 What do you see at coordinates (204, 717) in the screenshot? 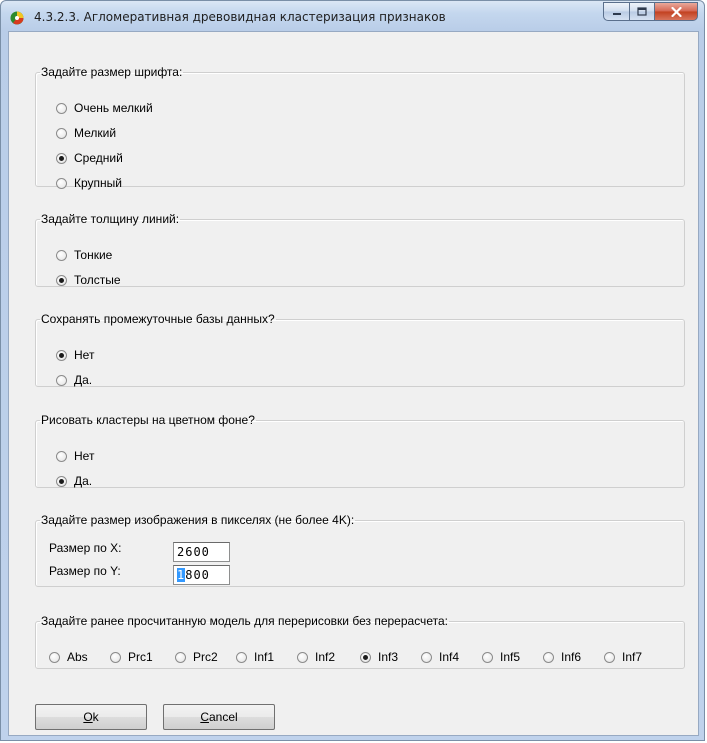
I see `cancel-mnemonic: C` at bounding box center [204, 717].